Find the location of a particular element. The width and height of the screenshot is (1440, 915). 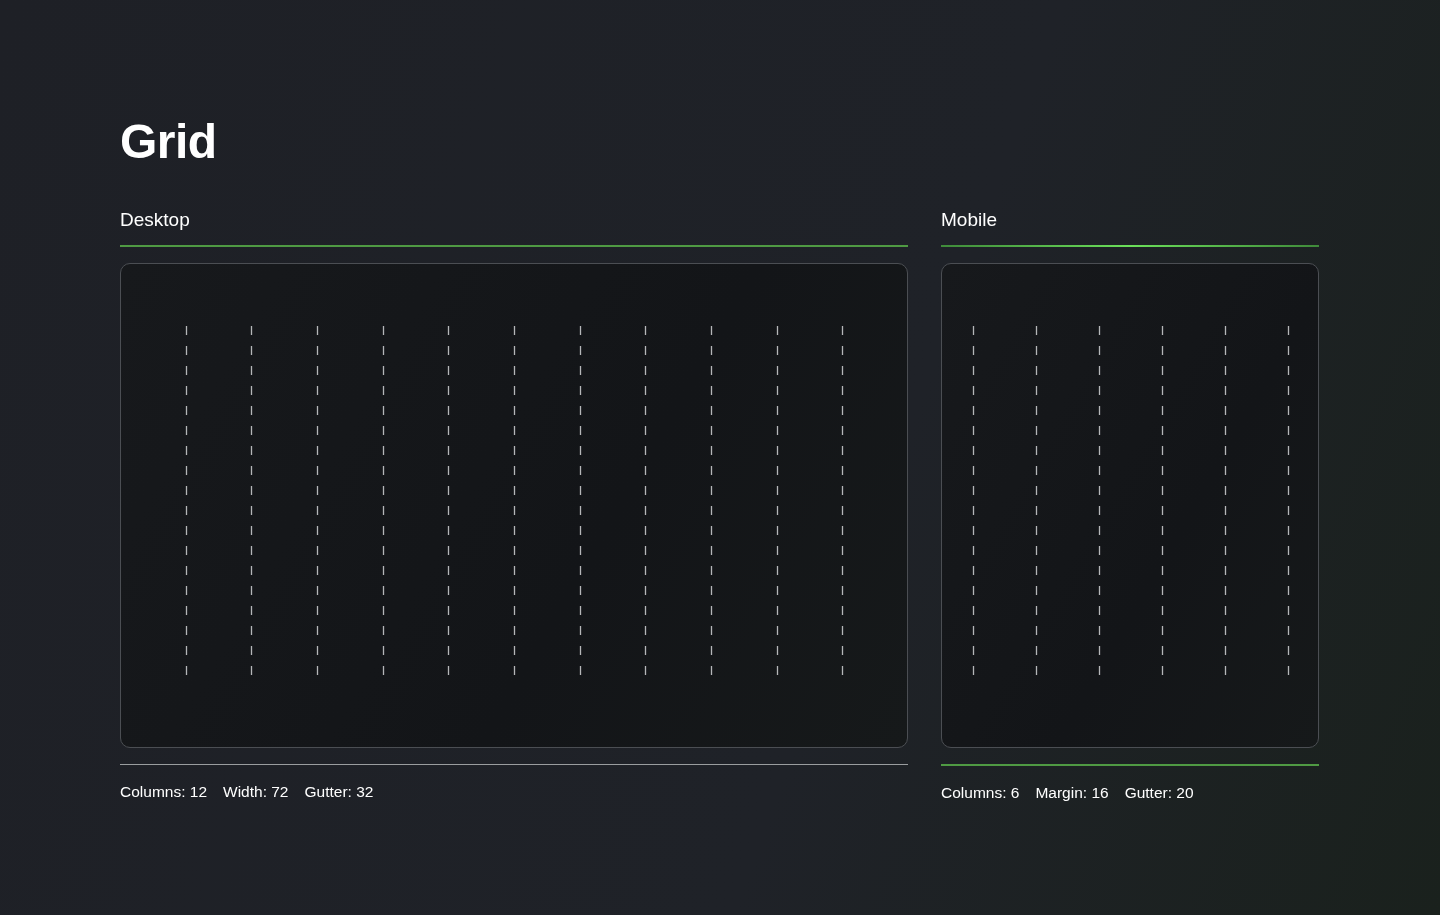

section-heading: Mobile is located at coordinates (1130, 228).